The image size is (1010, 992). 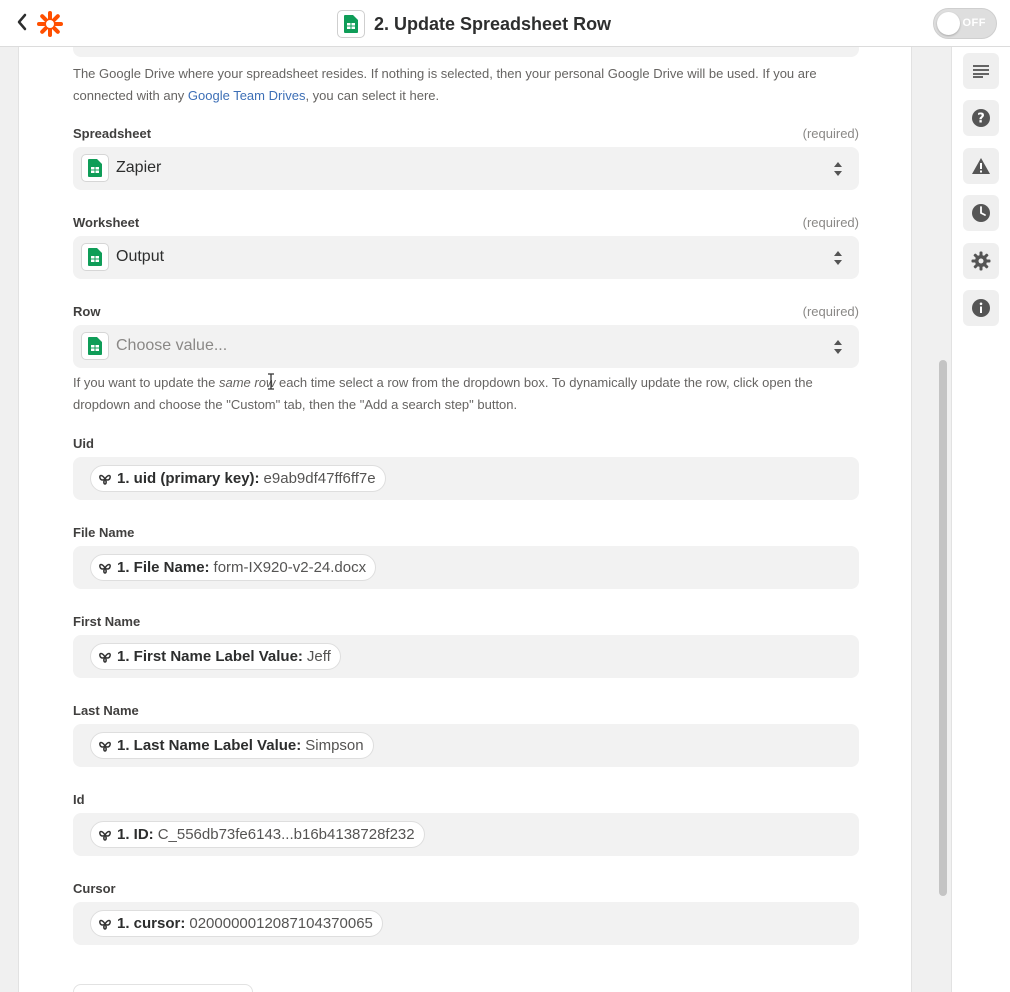 What do you see at coordinates (466, 135) in the screenshot?
I see `spreadsheet-label-row: Spreadsheet (required)` at bounding box center [466, 135].